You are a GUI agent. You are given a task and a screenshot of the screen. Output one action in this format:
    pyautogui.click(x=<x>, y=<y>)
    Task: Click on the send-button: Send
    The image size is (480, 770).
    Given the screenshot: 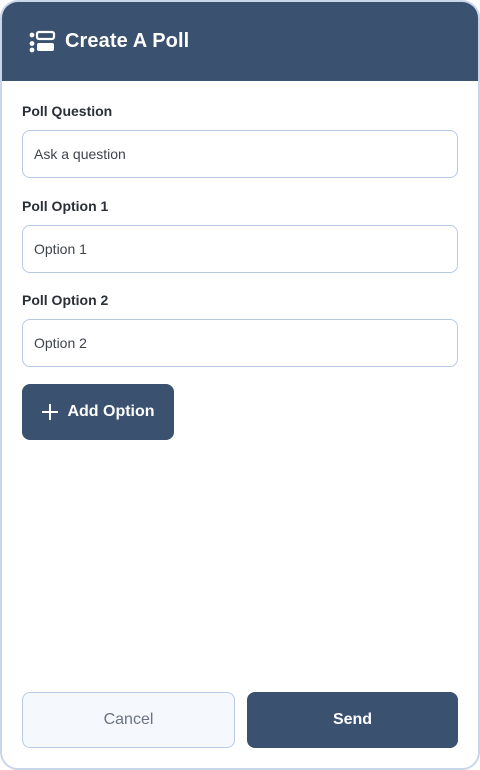 What is the action you would take?
    pyautogui.click(x=352, y=720)
    